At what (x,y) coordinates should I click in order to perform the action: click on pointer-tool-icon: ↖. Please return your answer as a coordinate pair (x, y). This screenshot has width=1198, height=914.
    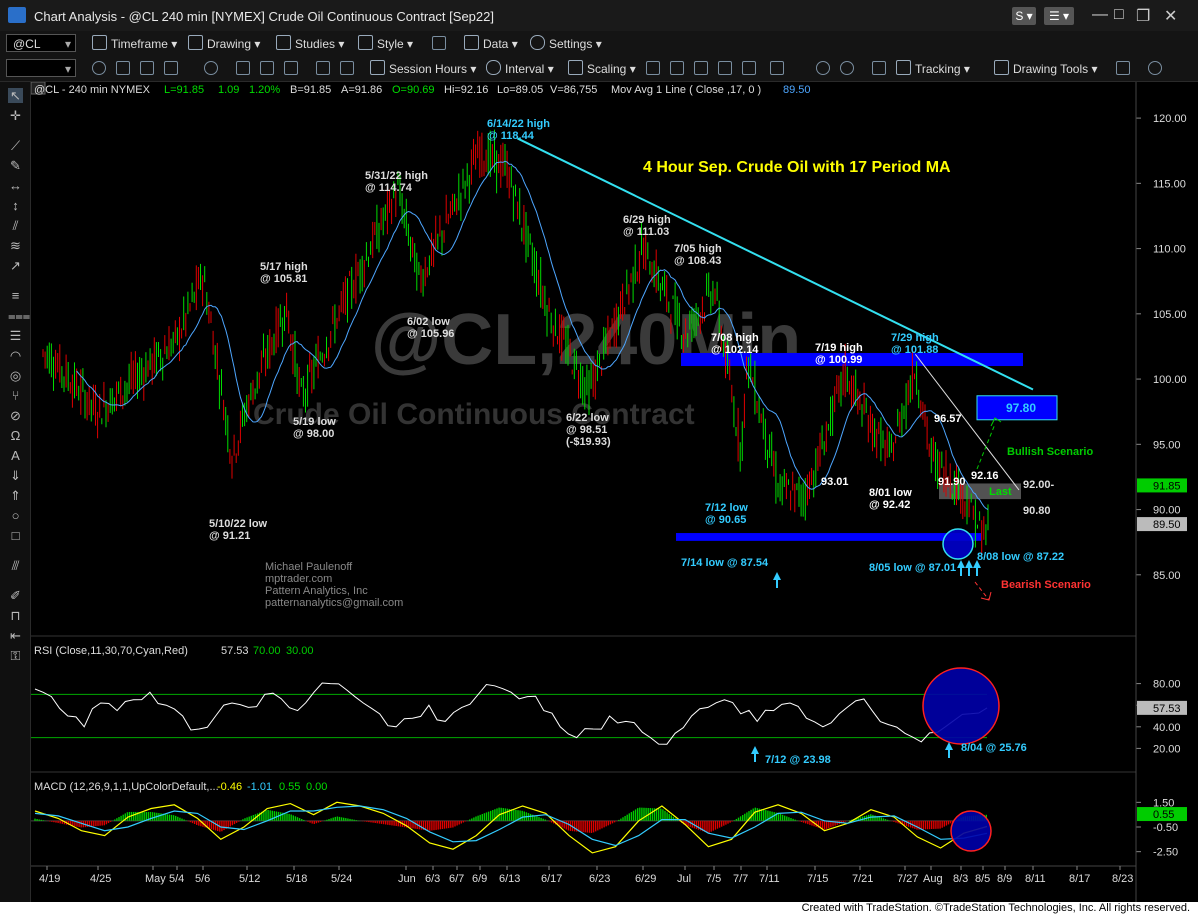
    Looking at the image, I should click on (15, 95).